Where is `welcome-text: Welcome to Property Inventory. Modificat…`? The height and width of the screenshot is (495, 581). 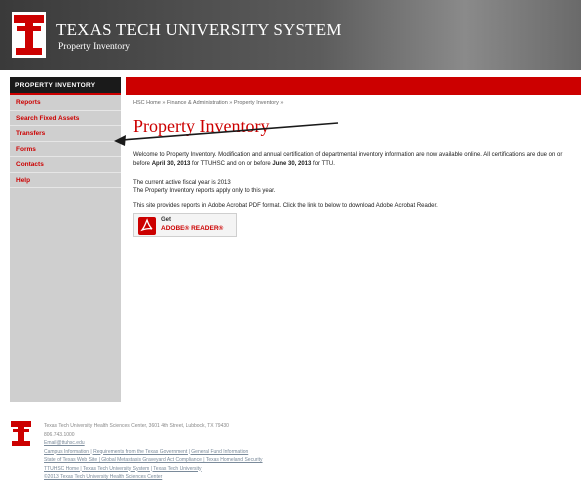 welcome-text: Welcome to Property Inventory. Modificat… is located at coordinates (348, 160).